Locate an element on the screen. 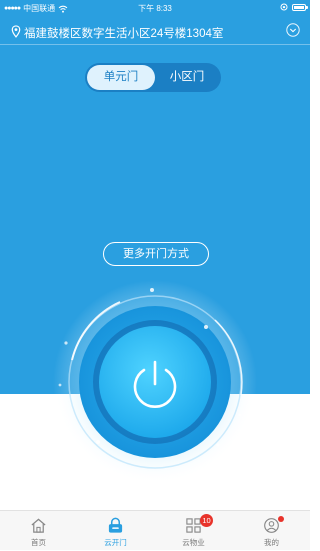 Image resolution: width=320 pixels, height=551 pixels. tab-mine: 我的 is located at coordinates (271, 531).